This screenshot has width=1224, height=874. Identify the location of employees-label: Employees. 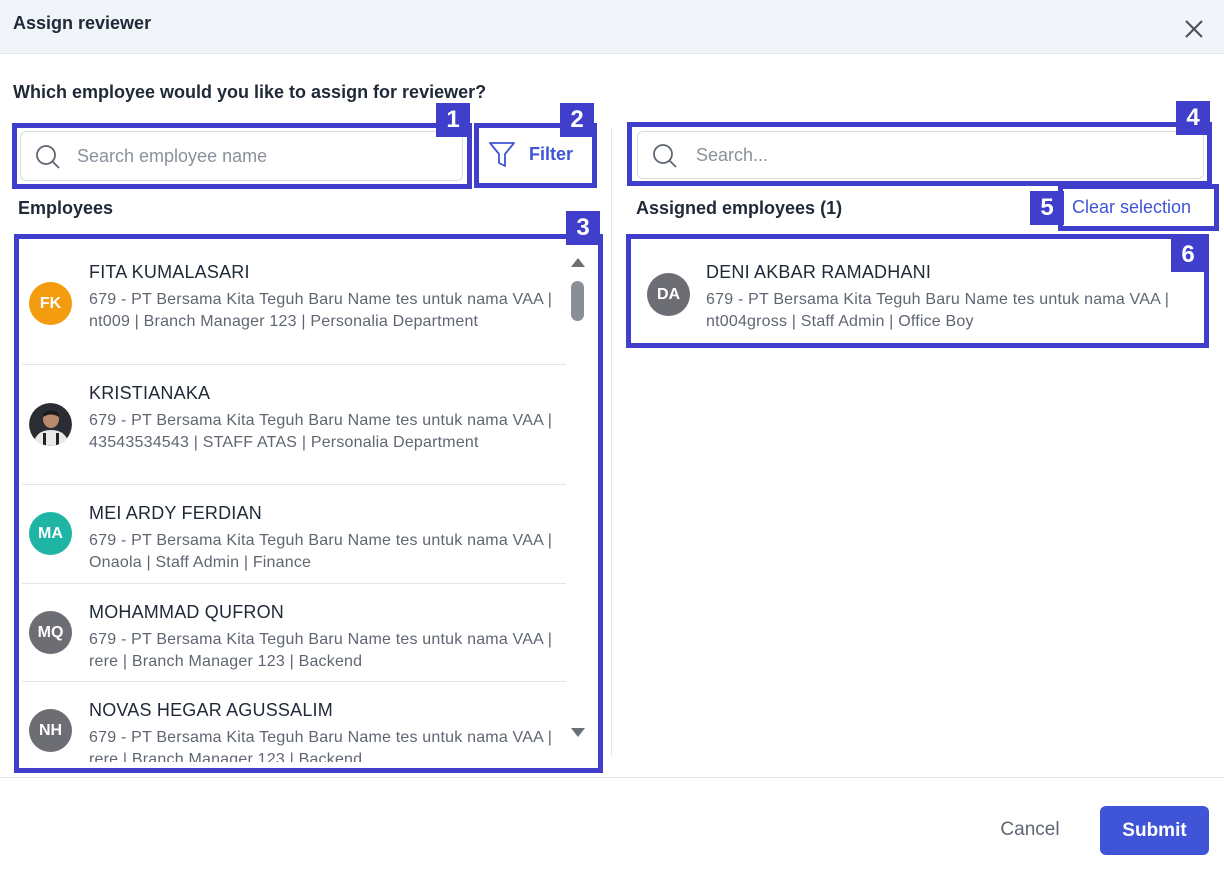
(66, 208).